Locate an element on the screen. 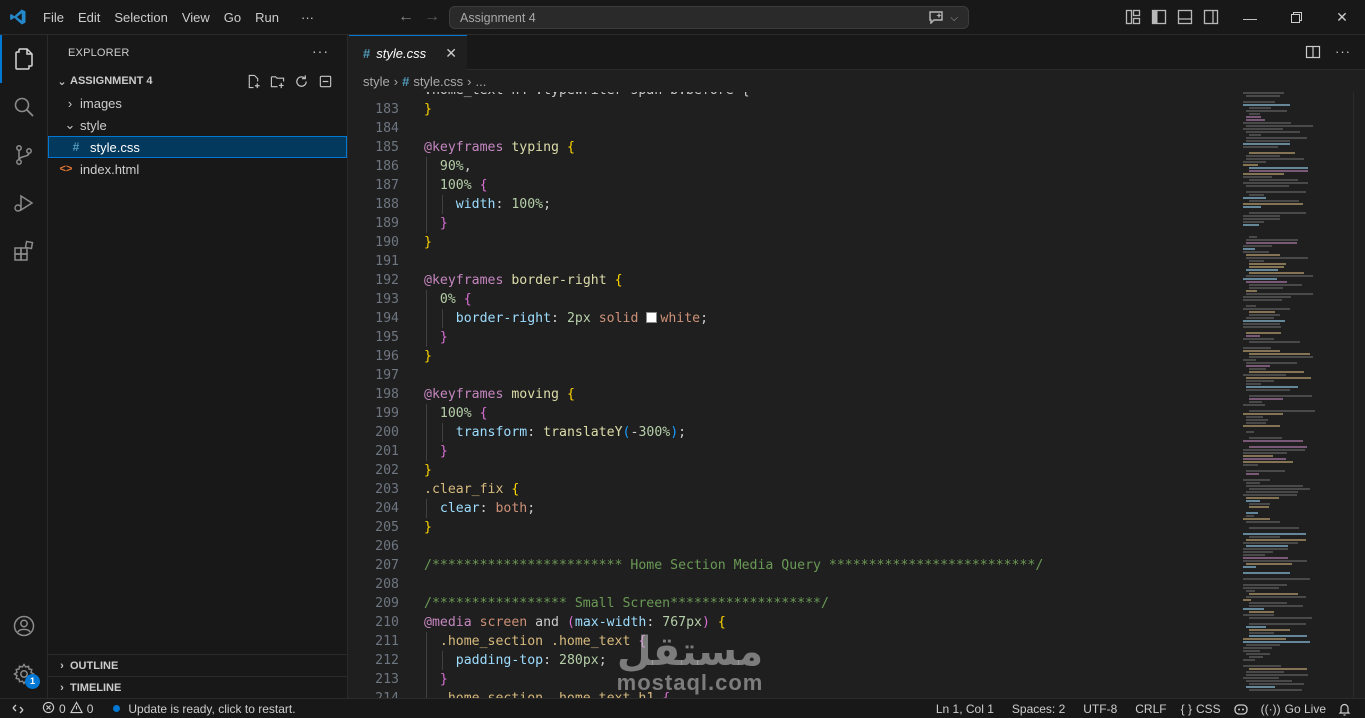  chevron-down-icon: ⌵ is located at coordinates (954, 18).